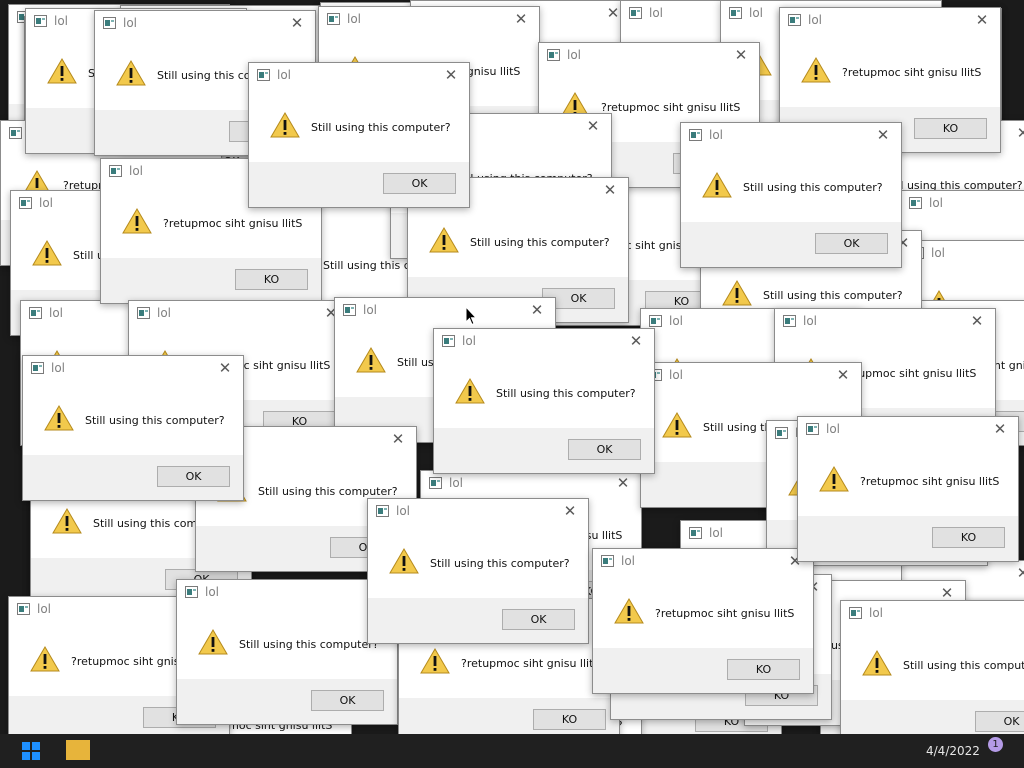 The image size is (1024, 768). What do you see at coordinates (133, 428) in the screenshot?
I see `dialog-window: lol ✕ Still using this computer? OK` at bounding box center [133, 428].